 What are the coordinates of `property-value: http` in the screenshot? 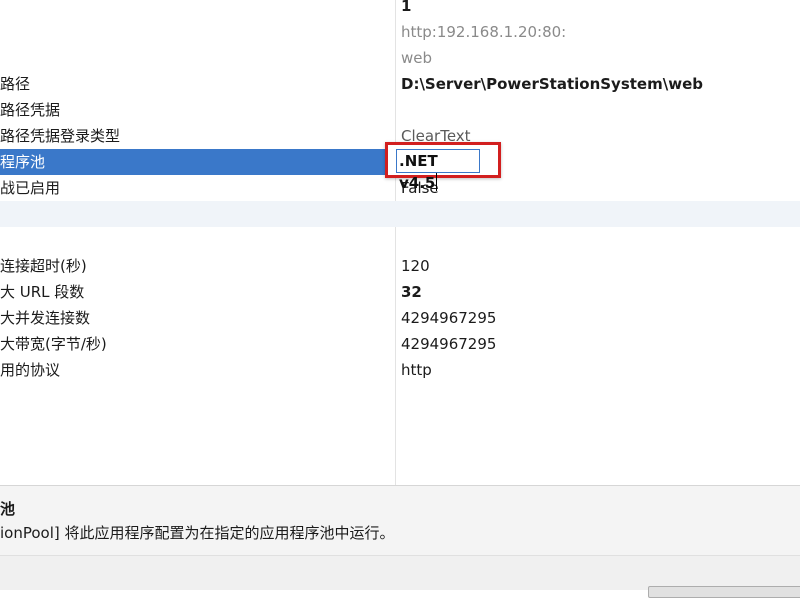 It's located at (416, 370).